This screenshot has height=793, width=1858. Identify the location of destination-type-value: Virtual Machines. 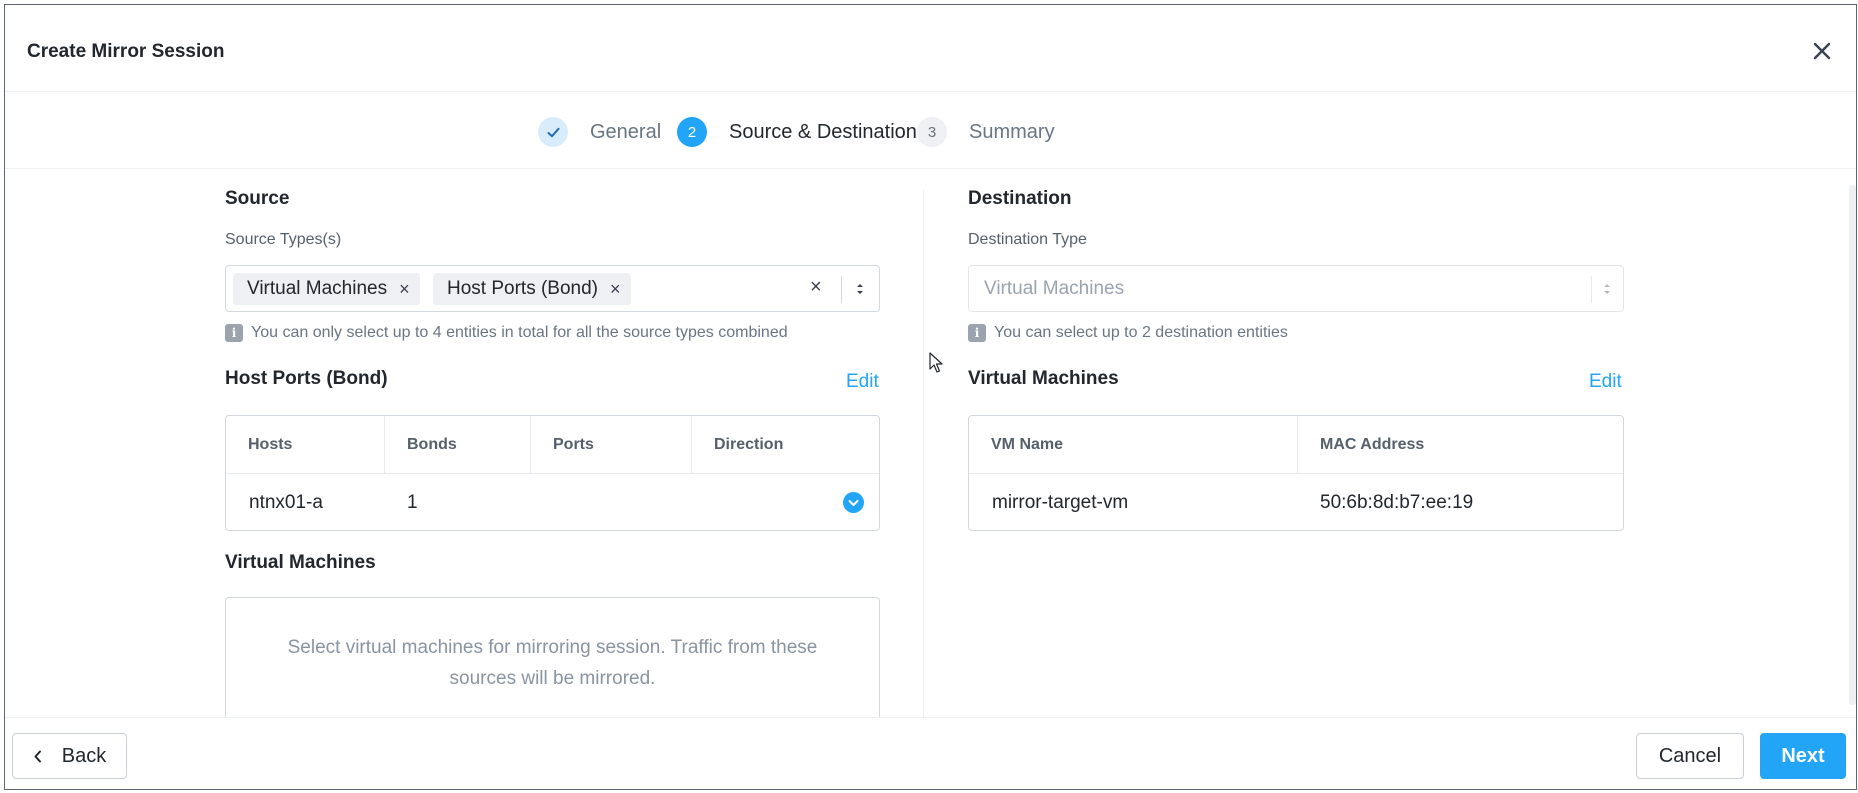
(1054, 288).